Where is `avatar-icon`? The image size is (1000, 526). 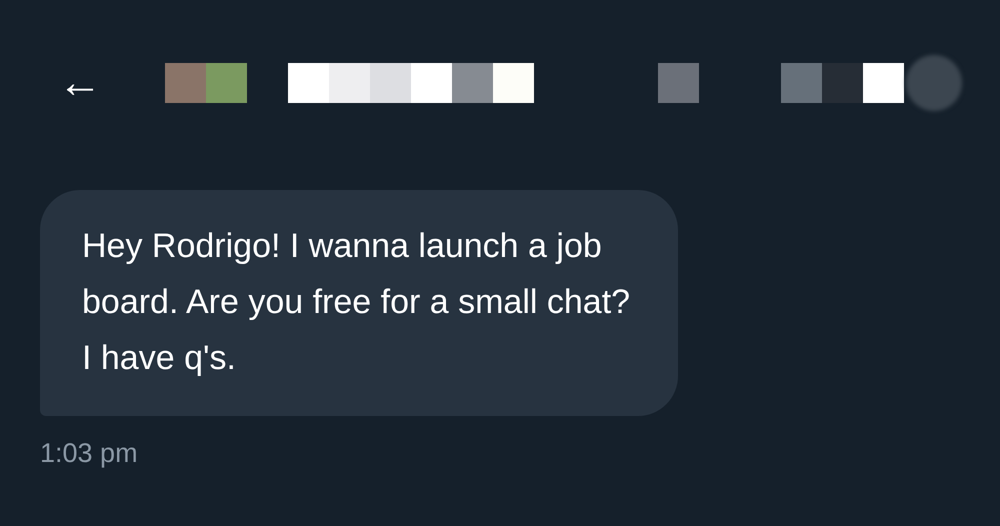 avatar-icon is located at coordinates (934, 82).